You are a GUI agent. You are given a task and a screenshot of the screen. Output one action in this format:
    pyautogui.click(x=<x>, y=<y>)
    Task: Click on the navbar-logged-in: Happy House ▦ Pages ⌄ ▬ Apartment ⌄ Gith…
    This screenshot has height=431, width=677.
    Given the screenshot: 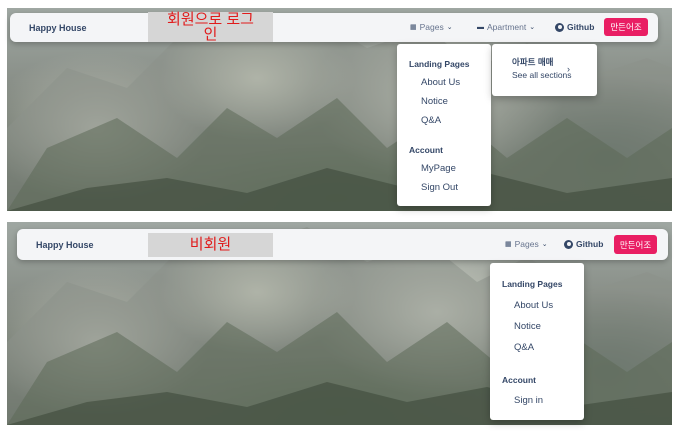 What is the action you would take?
    pyautogui.click(x=334, y=27)
    